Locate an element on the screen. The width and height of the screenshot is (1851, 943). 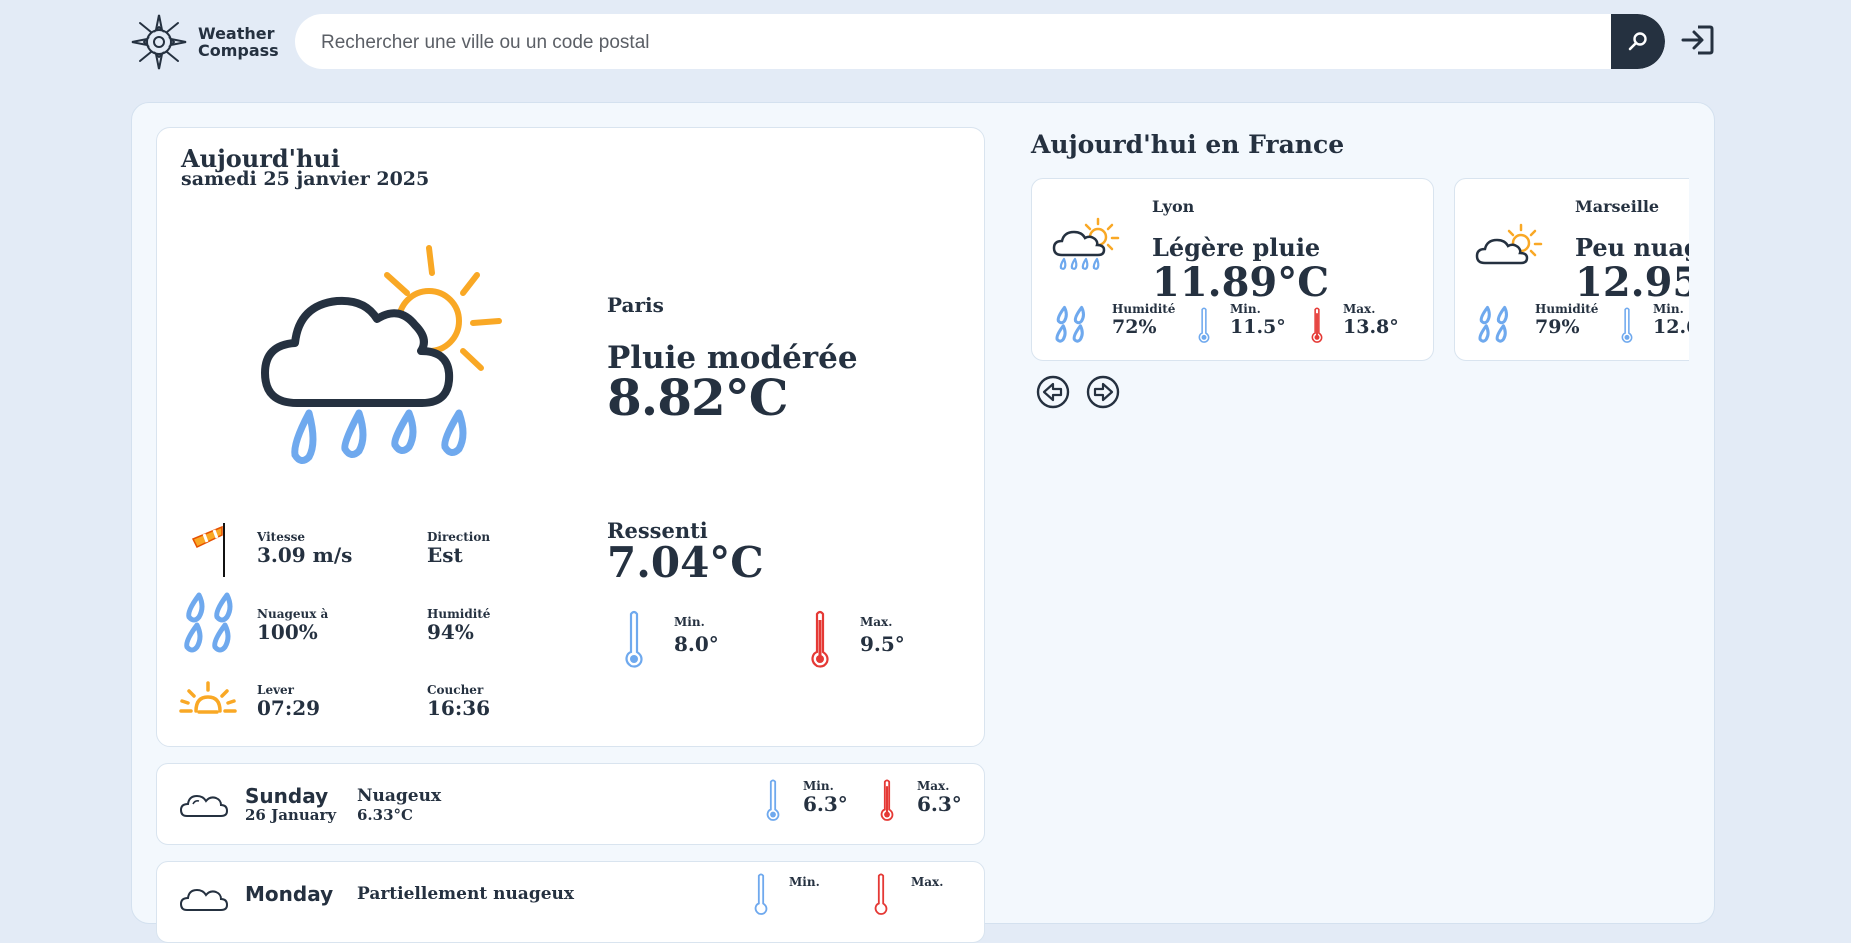
clouds-value: 100% is located at coordinates (287, 632).